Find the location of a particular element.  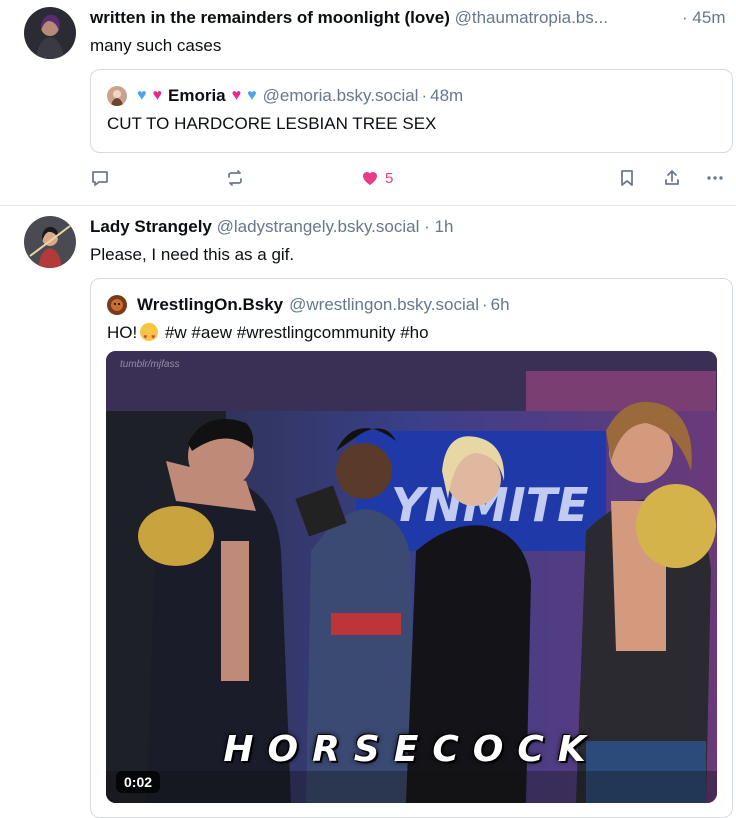

quote-text: HO! ♥ ♥ #w #aew #wrestlingcommunity #ho is located at coordinates (268, 333).